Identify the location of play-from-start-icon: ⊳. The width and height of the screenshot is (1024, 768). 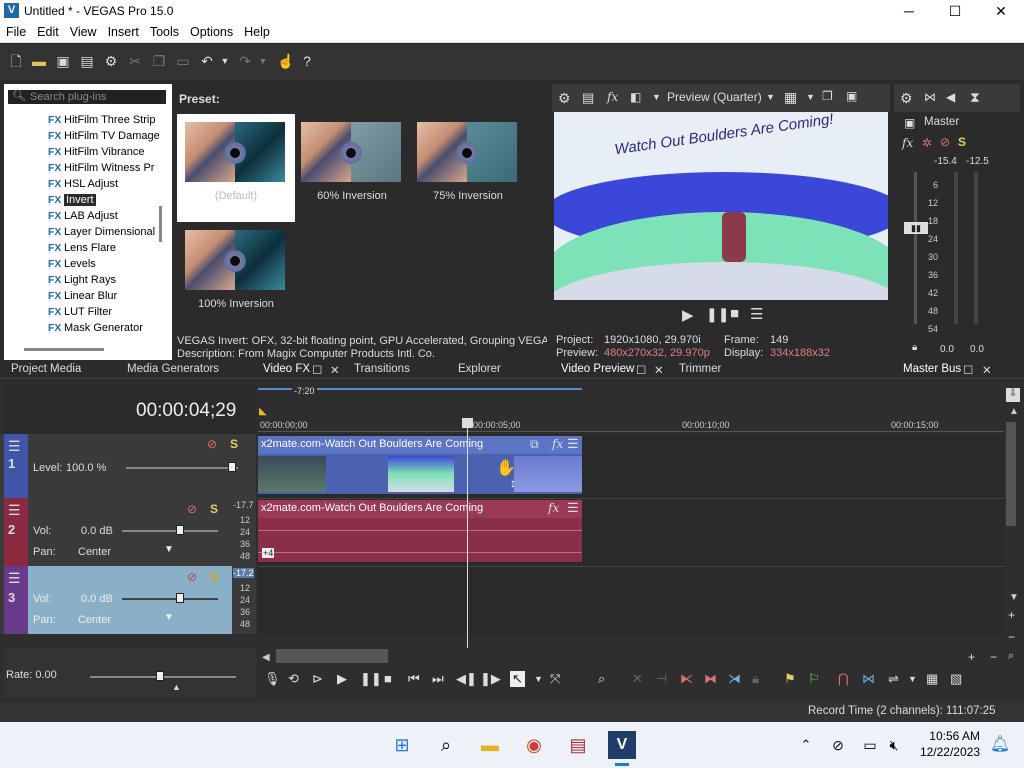
(317, 679).